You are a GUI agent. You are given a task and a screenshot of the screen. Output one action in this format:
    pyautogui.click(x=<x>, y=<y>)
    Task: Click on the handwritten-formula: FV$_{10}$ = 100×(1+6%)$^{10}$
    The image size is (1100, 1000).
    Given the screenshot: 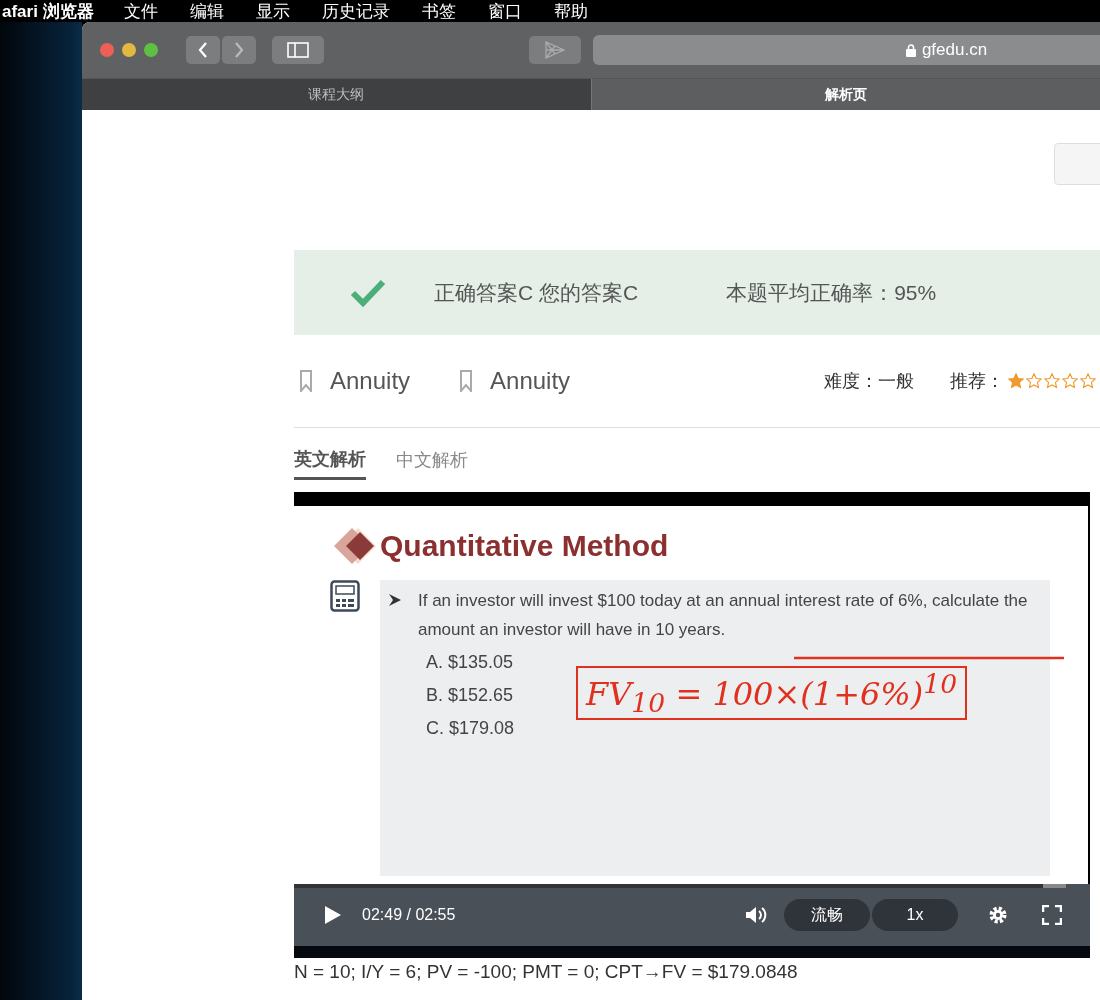 What is the action you would take?
    pyautogui.click(x=772, y=693)
    